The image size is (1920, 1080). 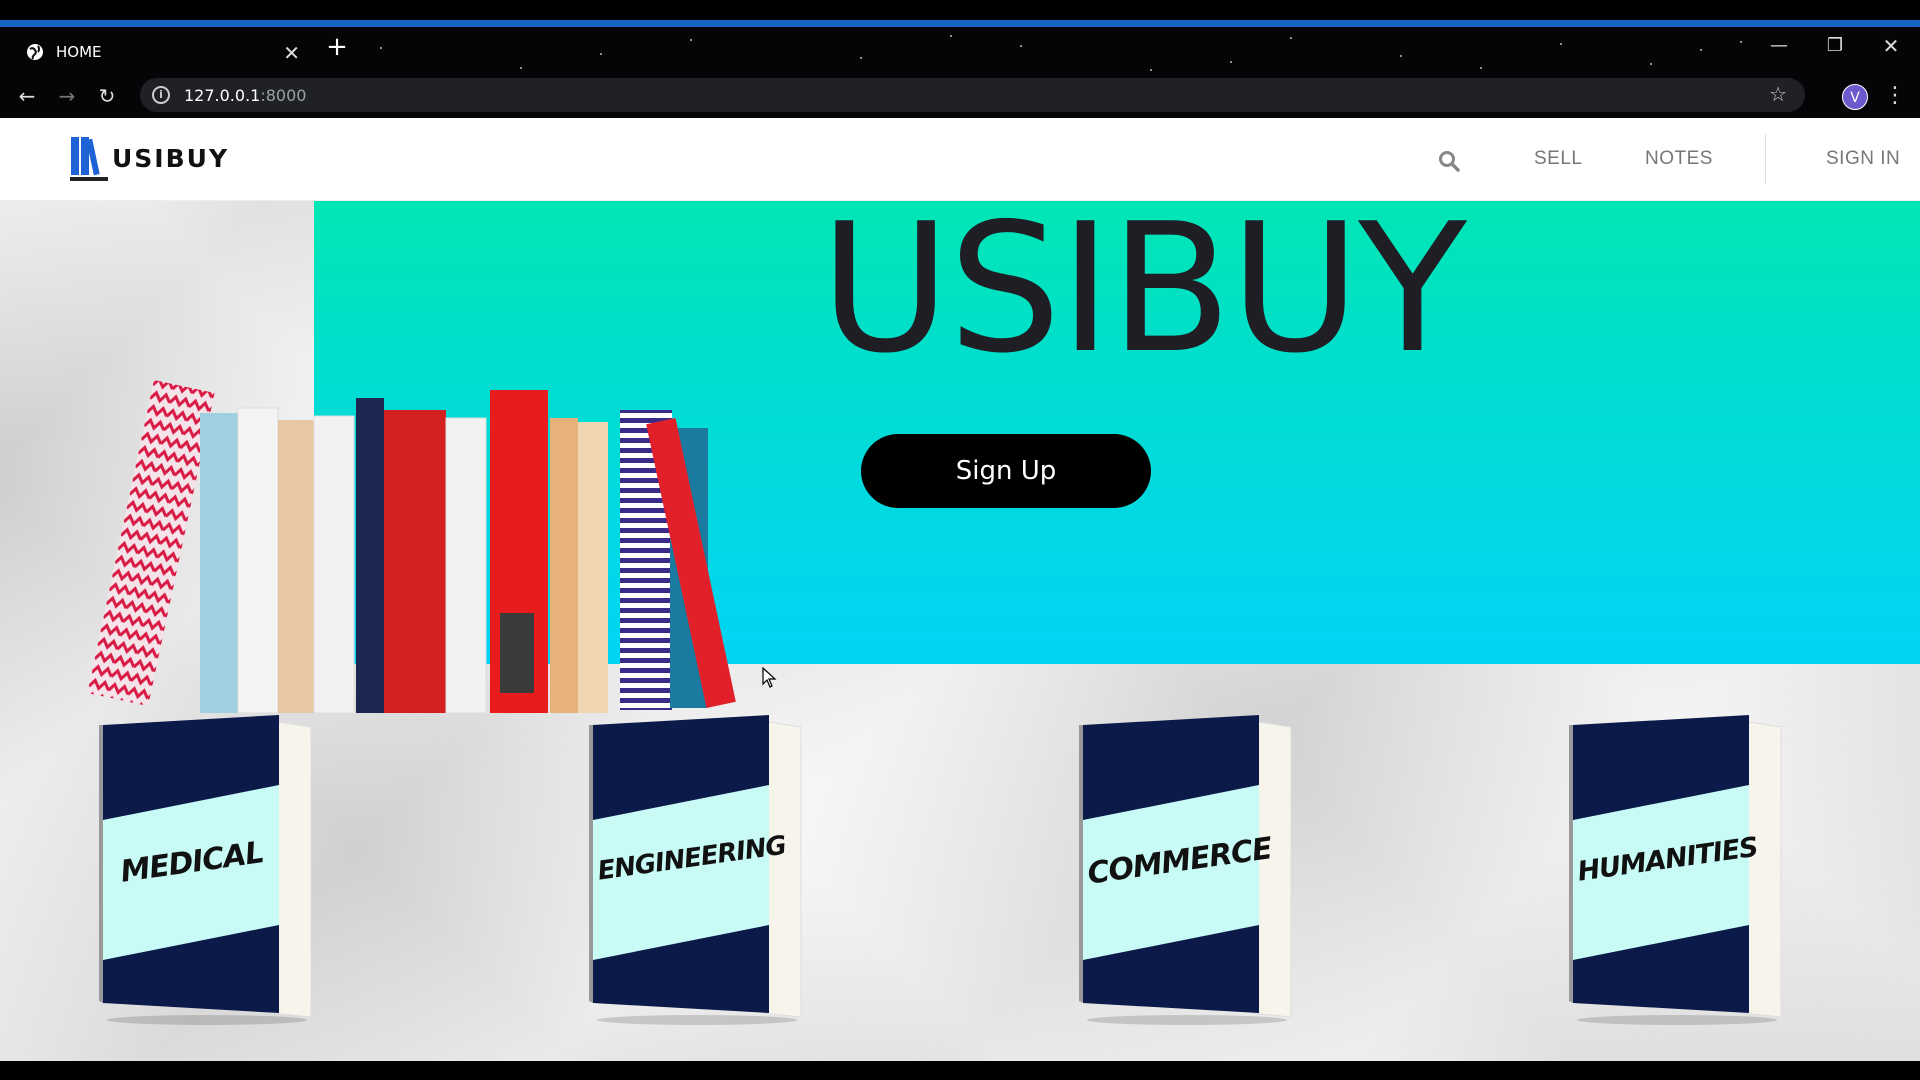 I want to click on close-icon: ✕, so click(x=291, y=53).